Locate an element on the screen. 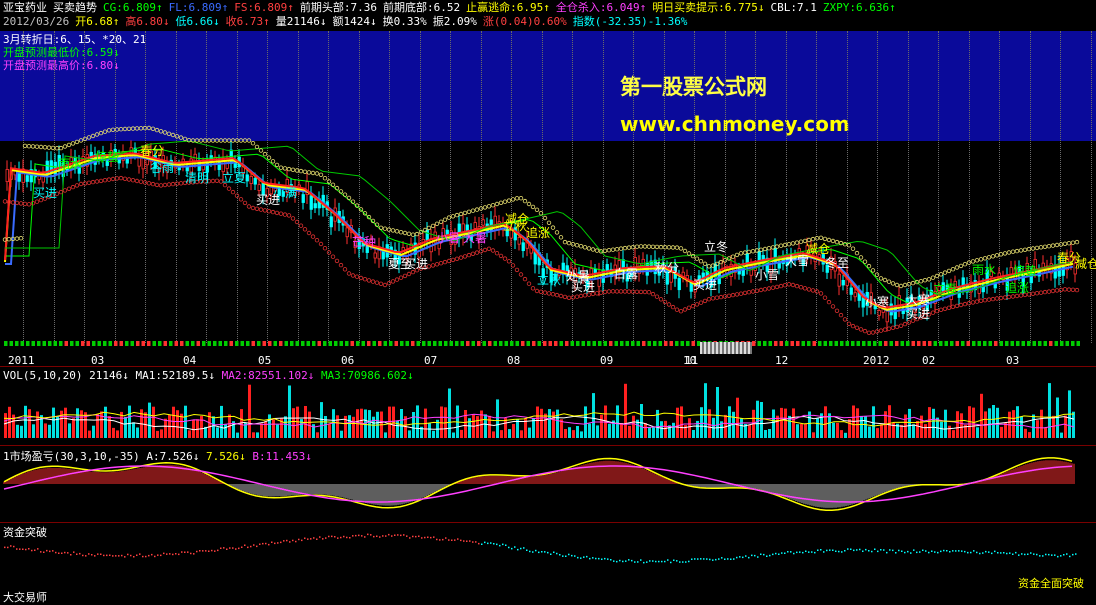  annotation-label: 立夏 is located at coordinates (234, 178).